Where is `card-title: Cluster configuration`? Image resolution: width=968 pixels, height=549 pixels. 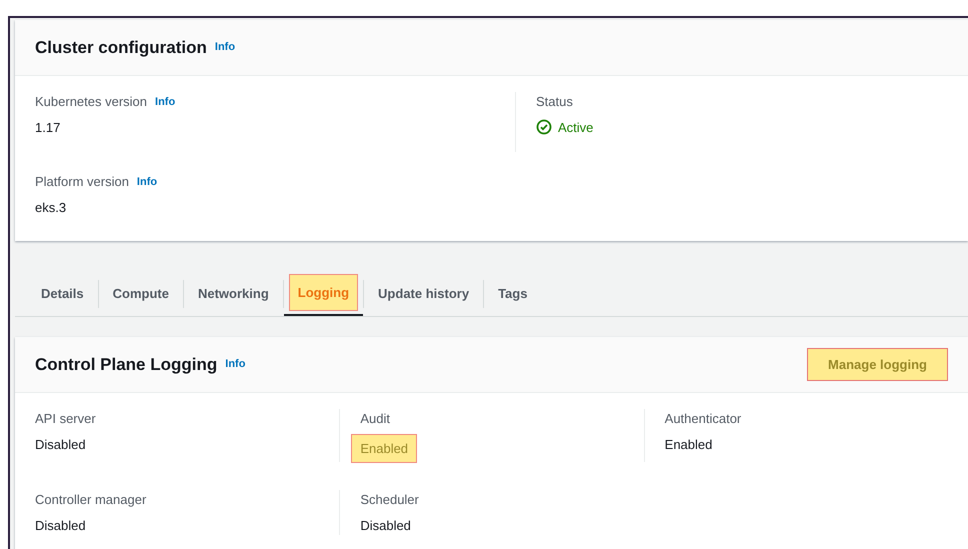
card-title: Cluster configuration is located at coordinates (121, 47).